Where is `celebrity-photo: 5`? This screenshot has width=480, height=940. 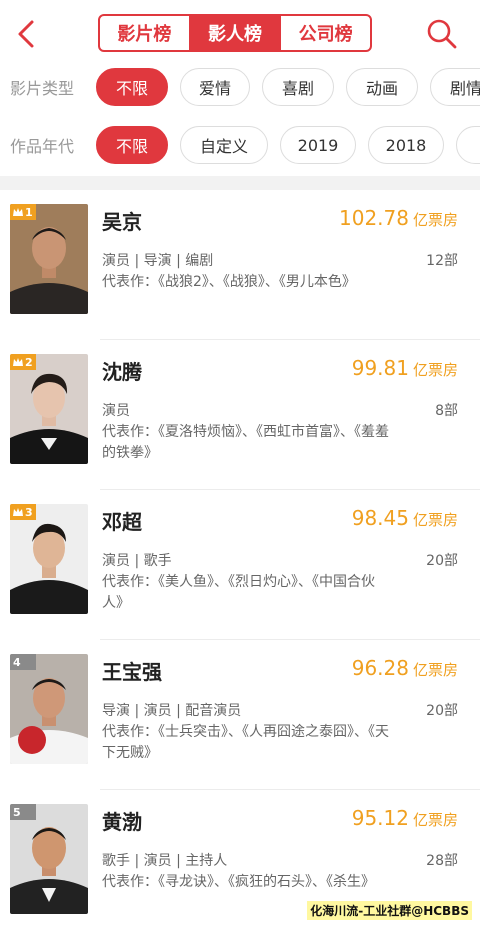
celebrity-photo: 5 is located at coordinates (49, 859).